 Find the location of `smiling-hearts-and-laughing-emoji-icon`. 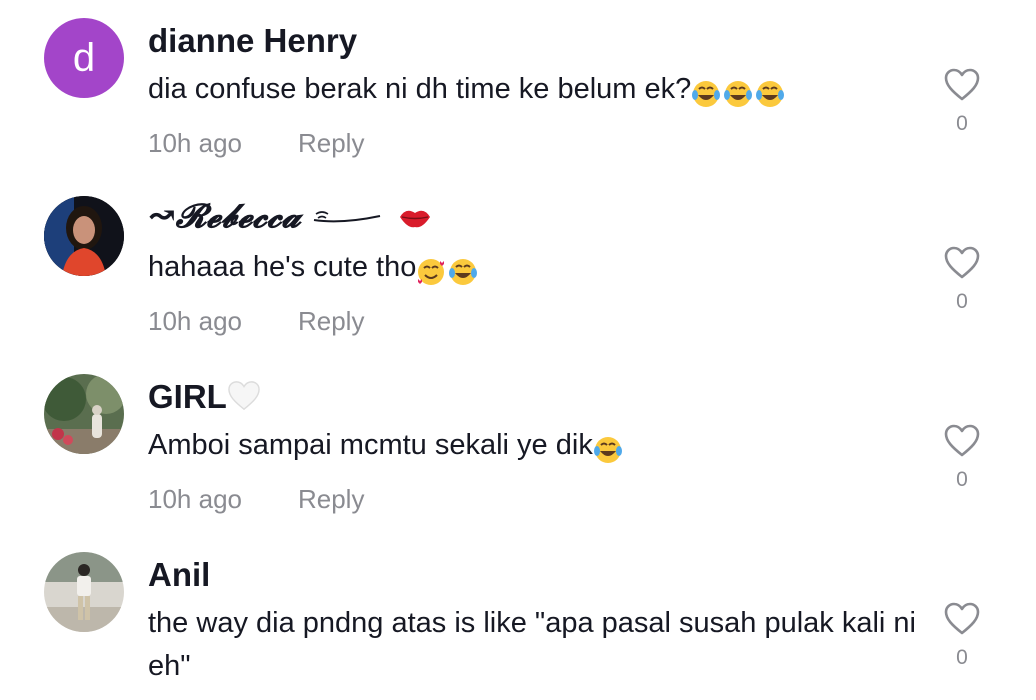

smiling-hearts-and-laughing-emoji-icon is located at coordinates (448, 271).